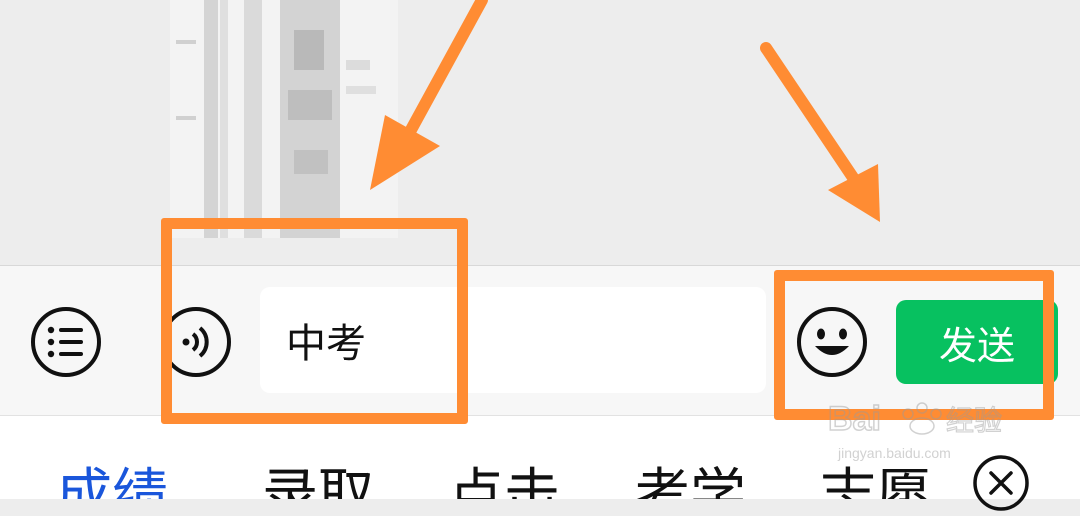  What do you see at coordinates (504, 474) in the screenshot?
I see `suggestion-item: 点击` at bounding box center [504, 474].